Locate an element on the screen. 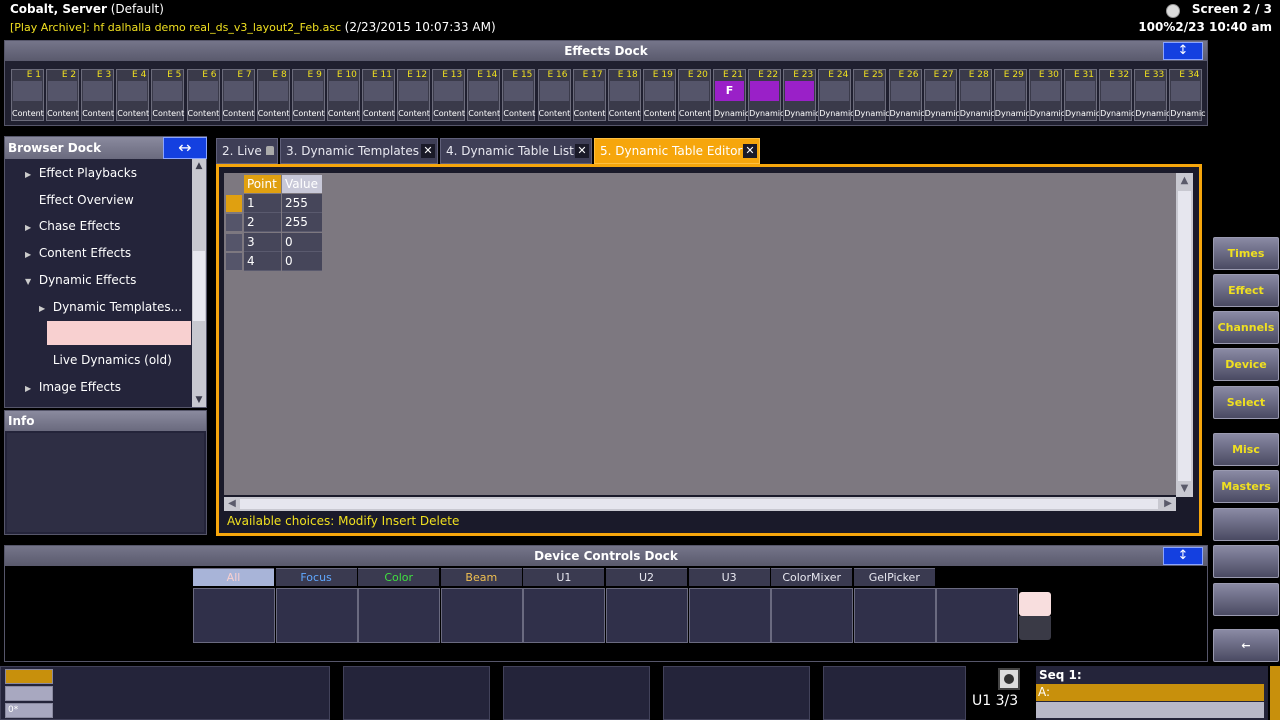 Image resolution: width=1280 pixels, height=720 pixels. effect-button: E 30 Dynamic is located at coordinates (1046, 95).